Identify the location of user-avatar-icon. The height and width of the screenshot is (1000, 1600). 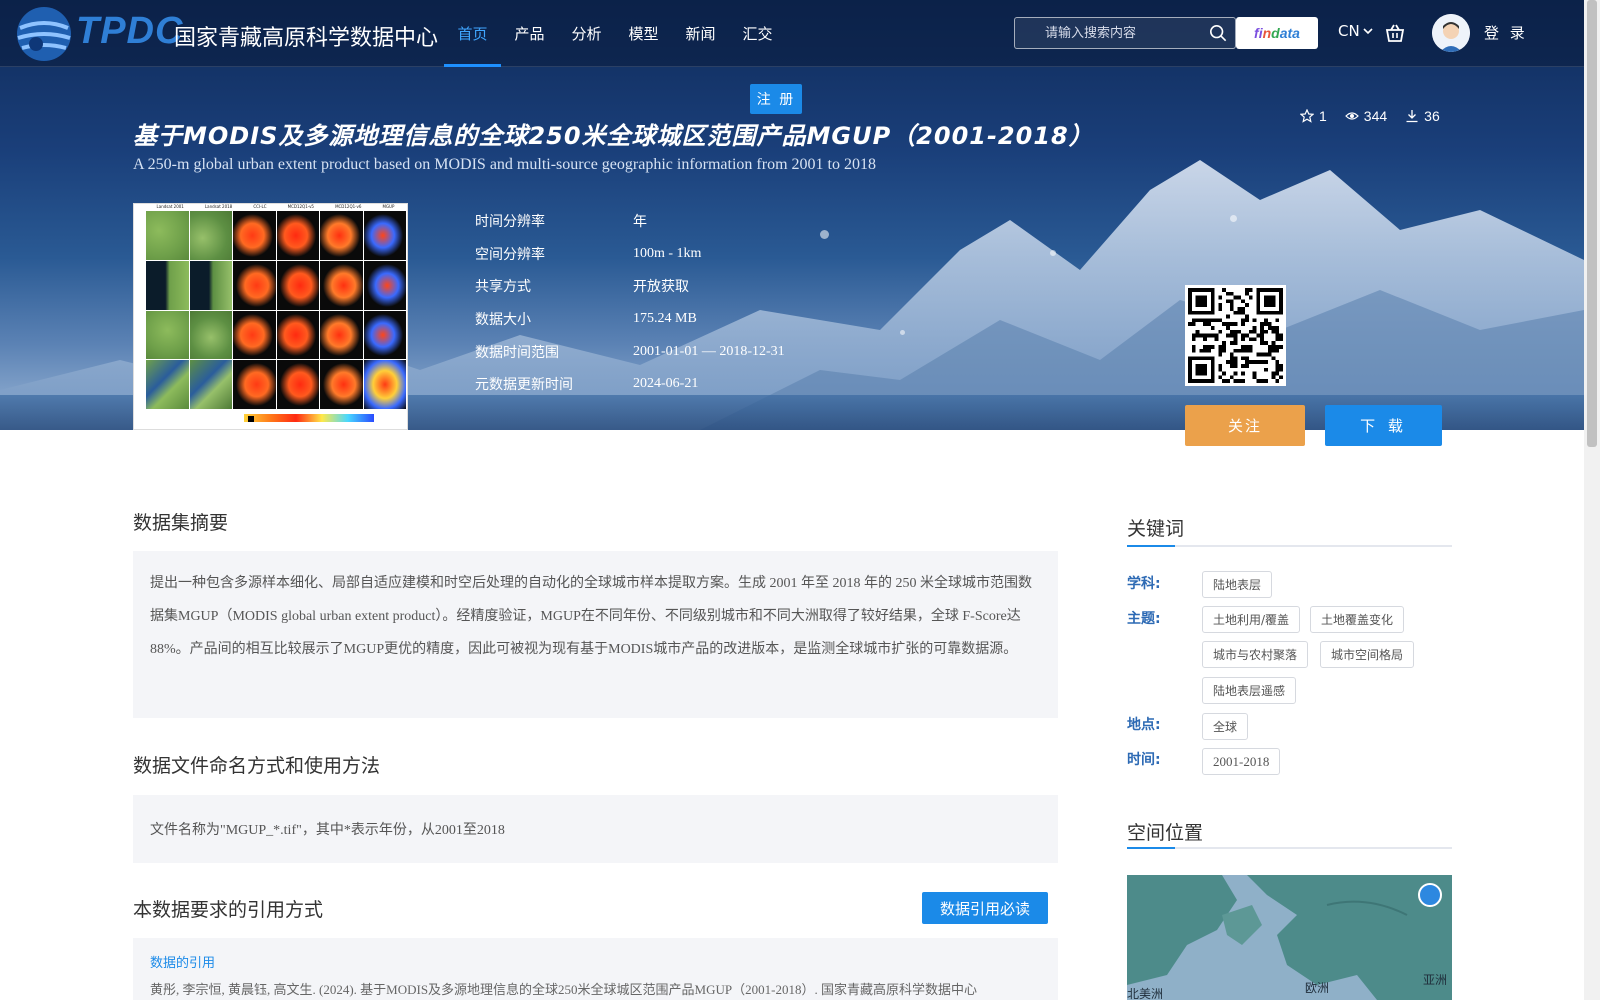
(1451, 33).